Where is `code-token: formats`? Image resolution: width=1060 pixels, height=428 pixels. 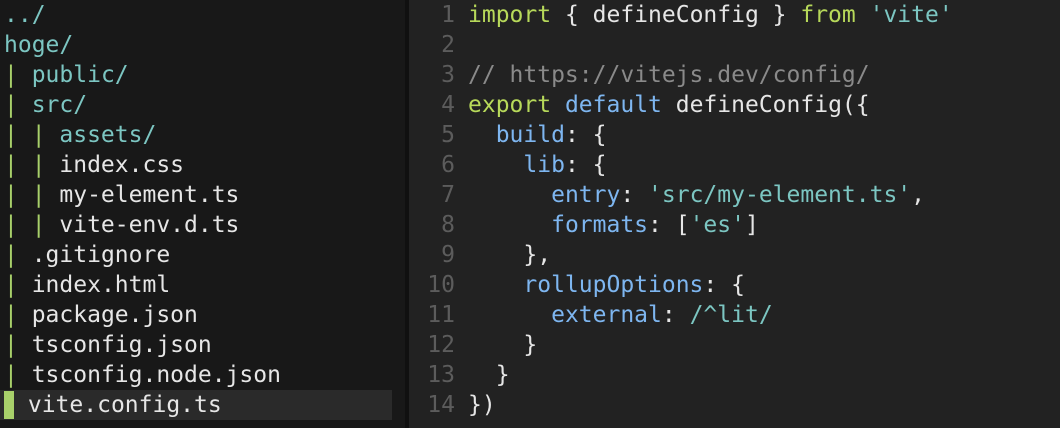
code-token: formats is located at coordinates (600, 225).